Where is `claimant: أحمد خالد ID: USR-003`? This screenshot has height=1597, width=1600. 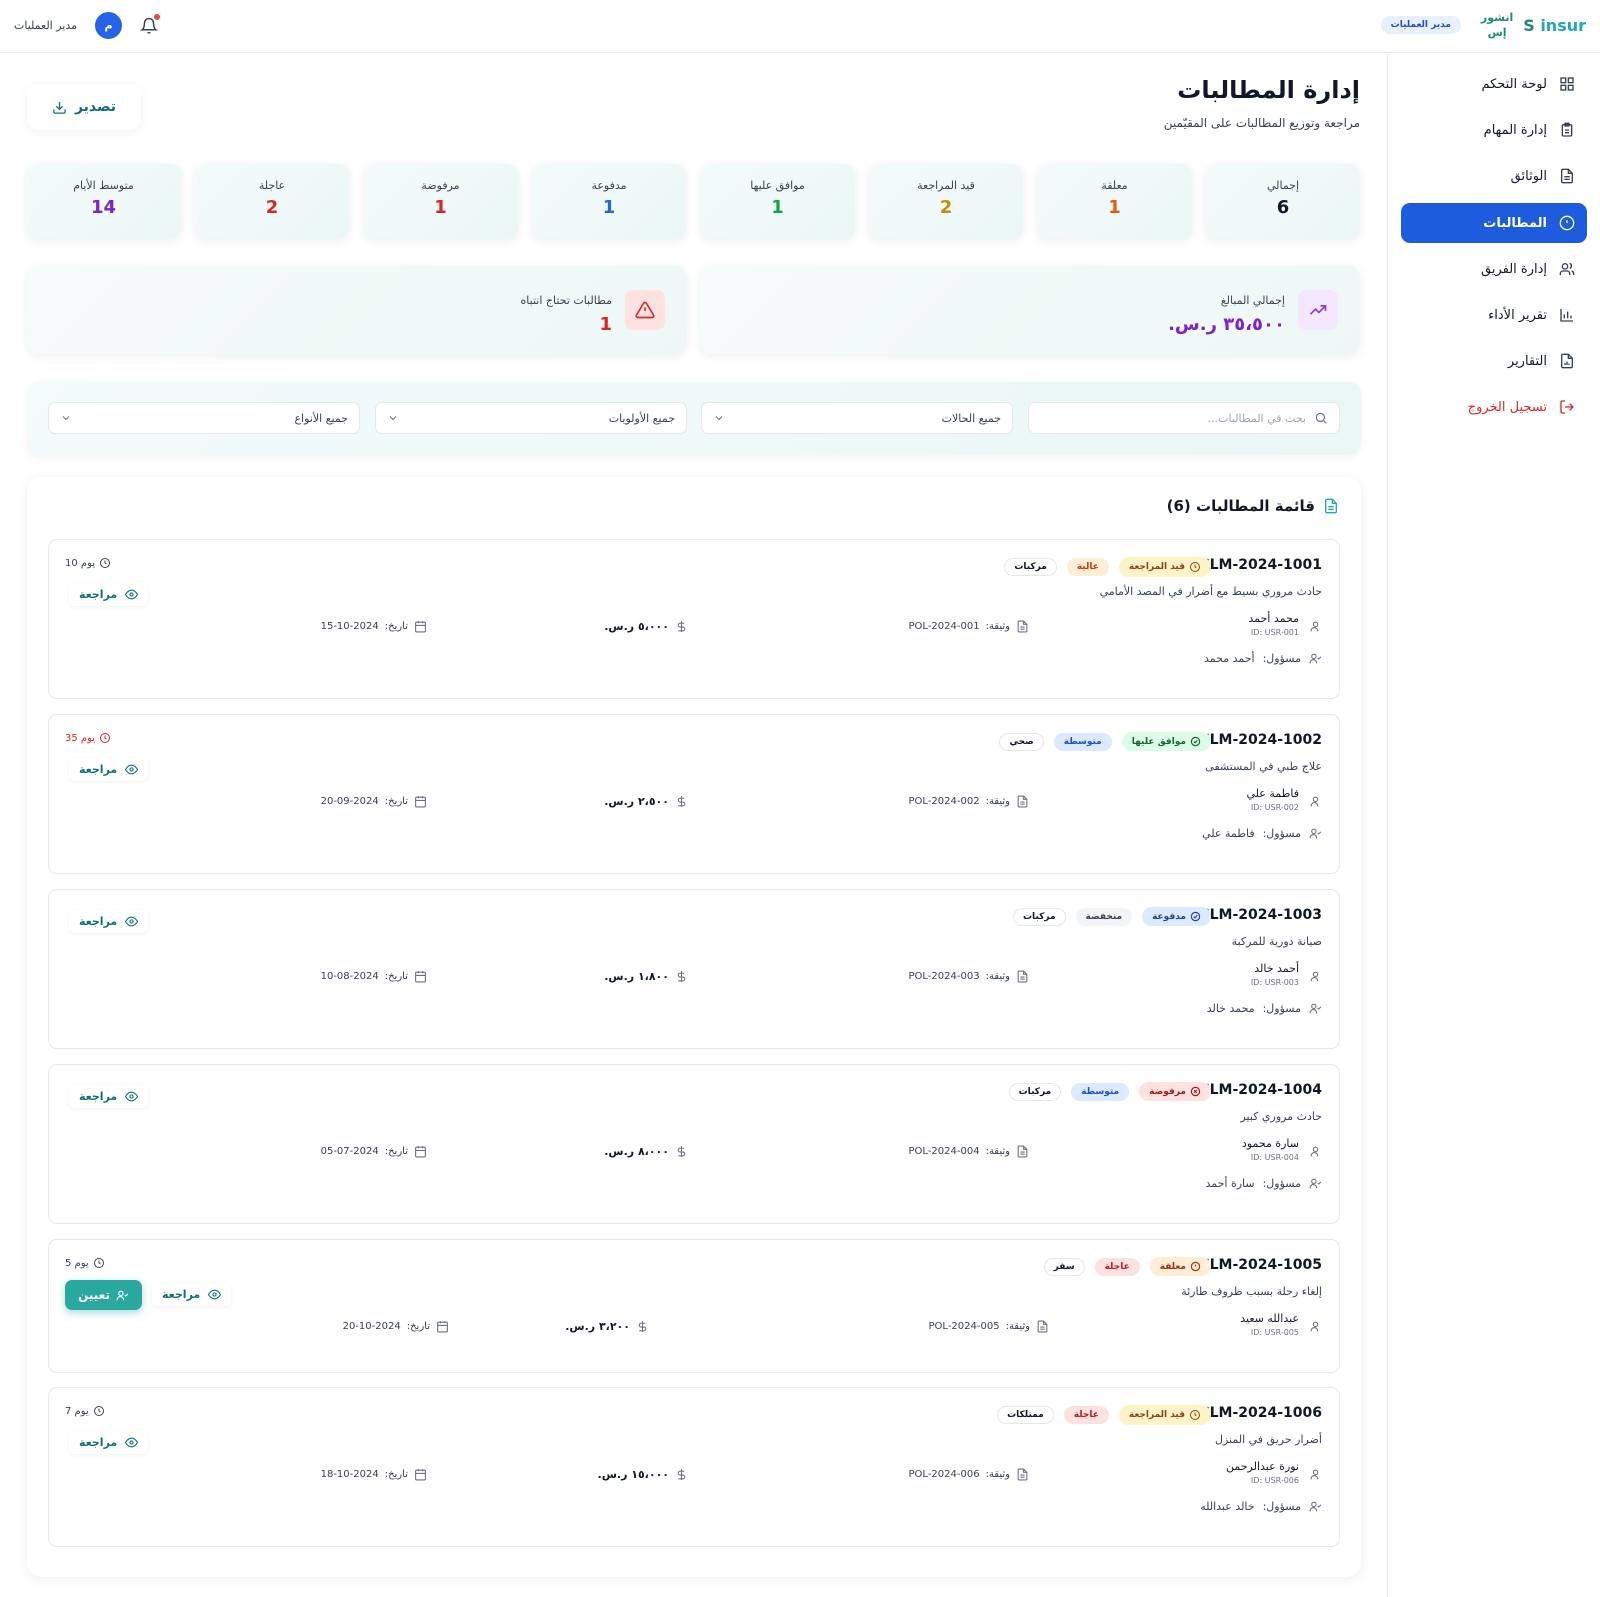
claimant: أحمد خالد ID: USR-003 is located at coordinates (1286, 974).